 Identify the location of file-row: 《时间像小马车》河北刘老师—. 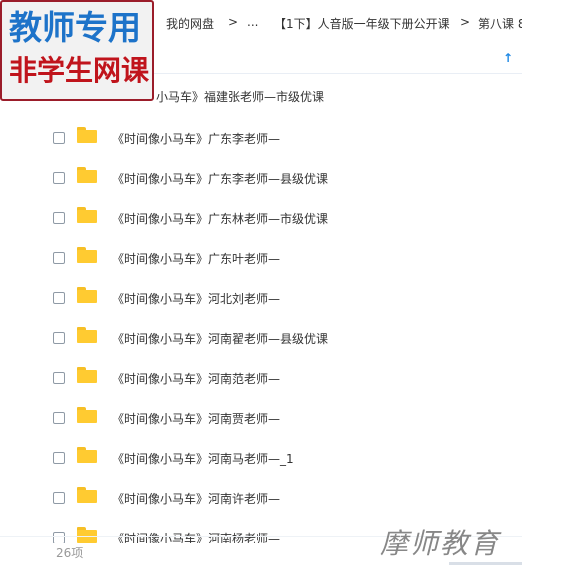
(261, 300).